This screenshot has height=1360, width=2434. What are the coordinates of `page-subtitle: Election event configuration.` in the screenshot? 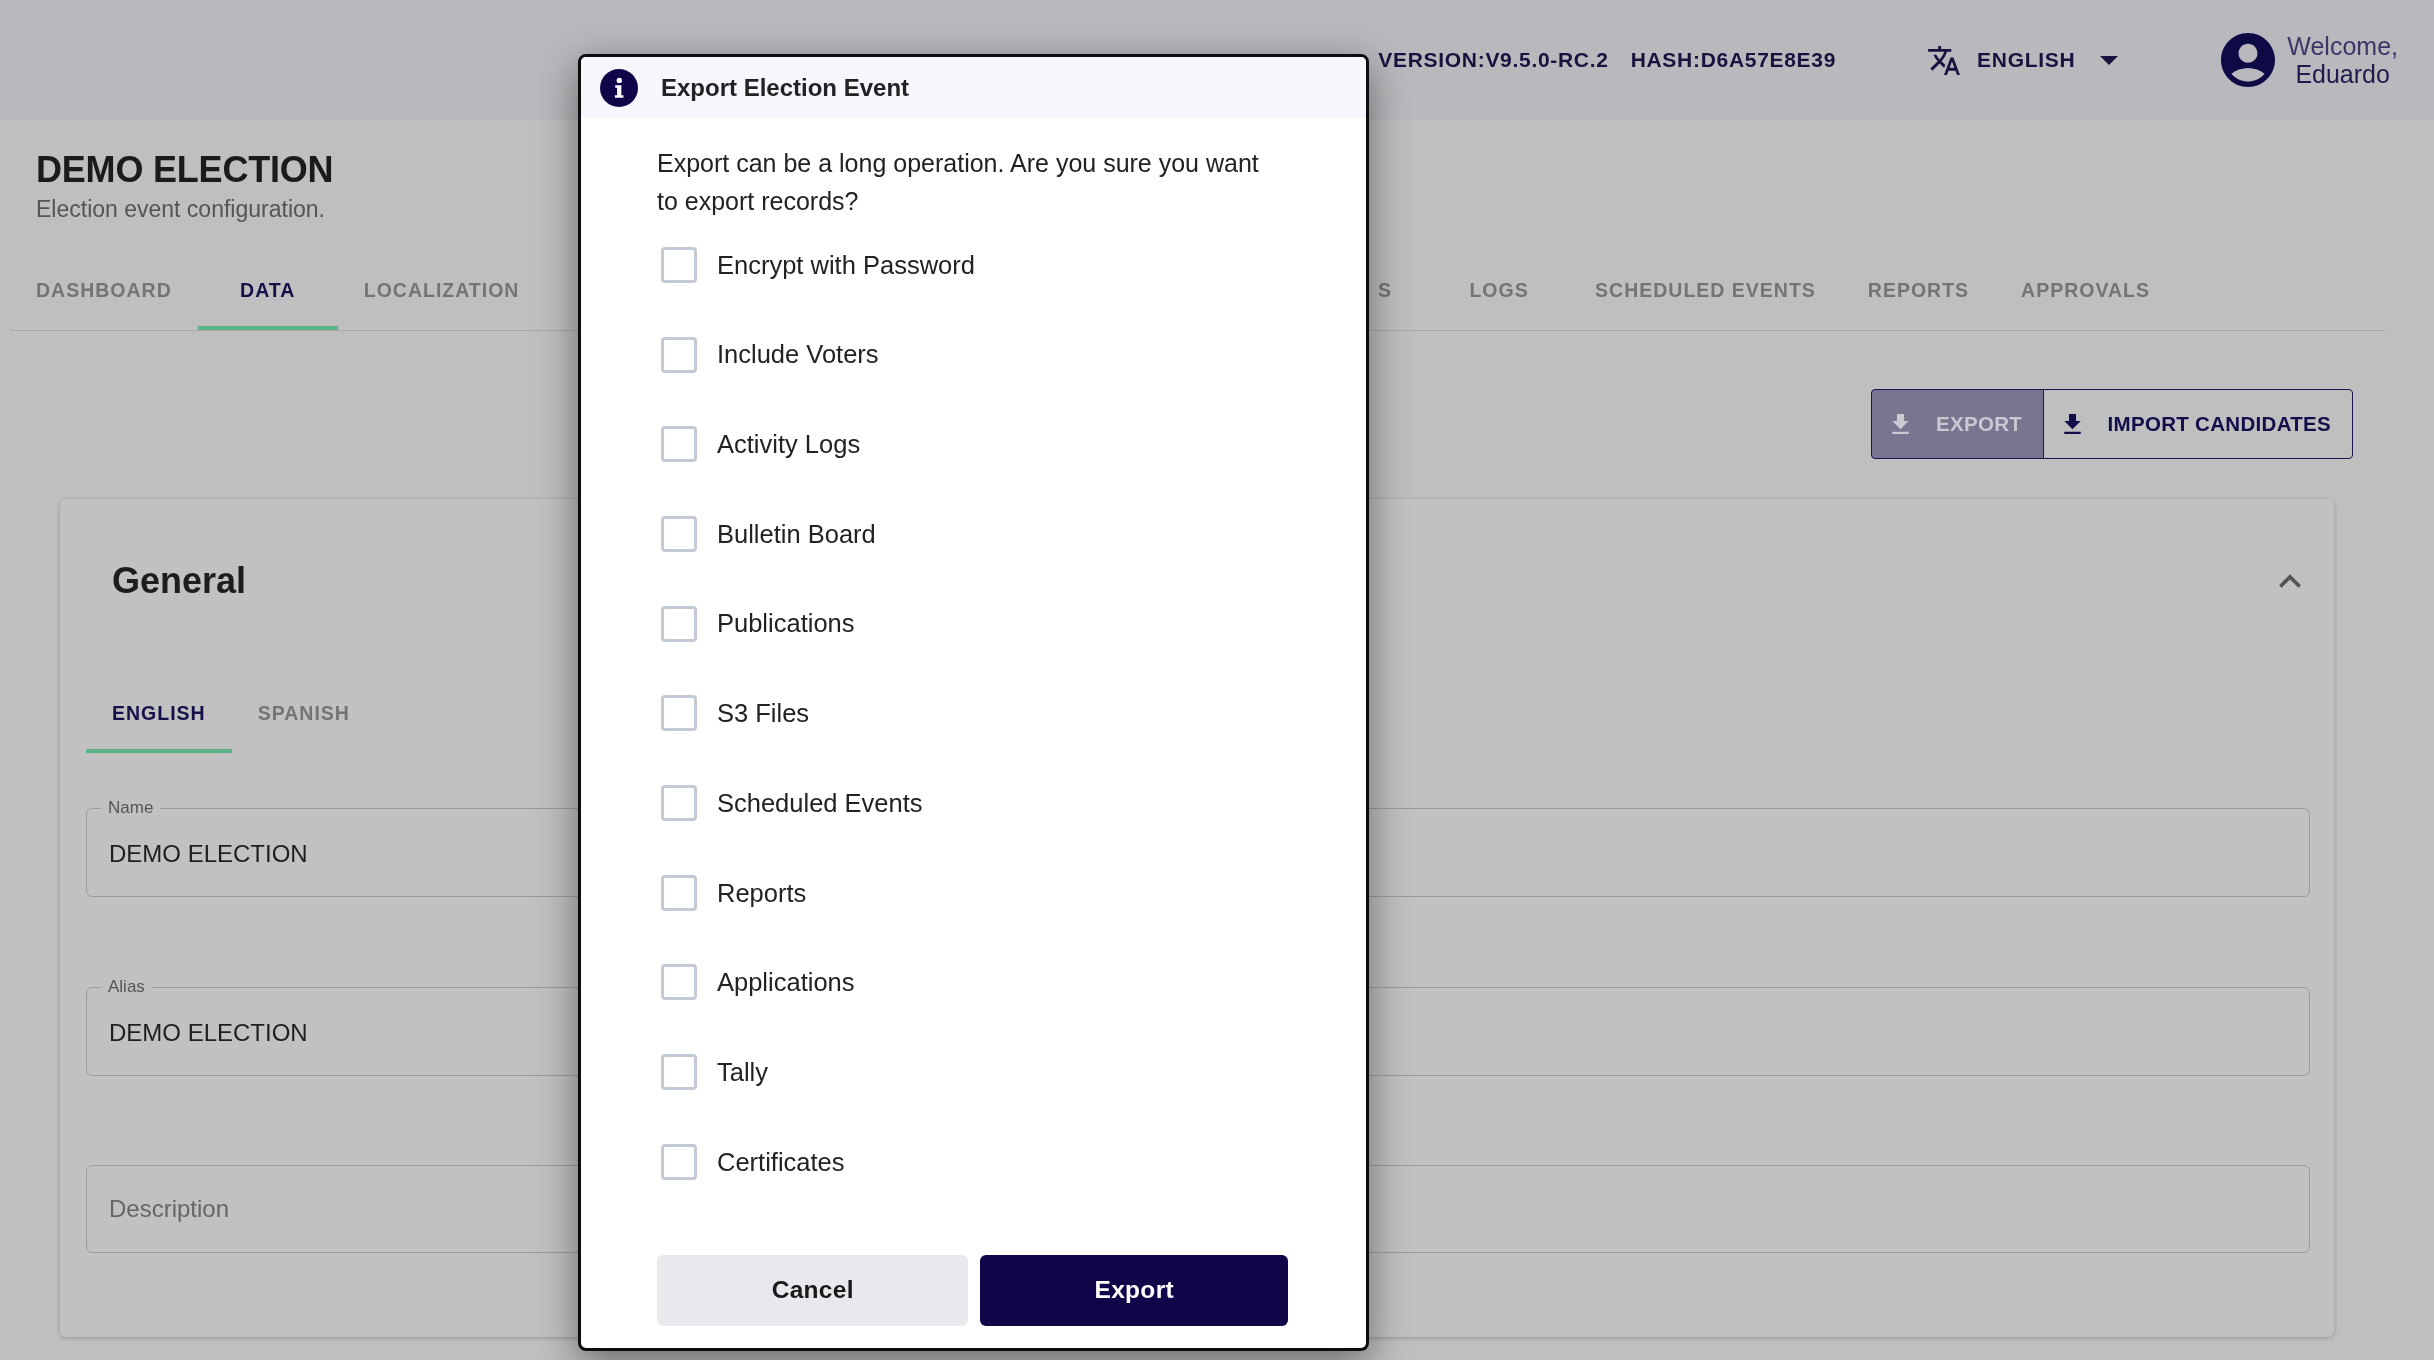 It's located at (180, 209).